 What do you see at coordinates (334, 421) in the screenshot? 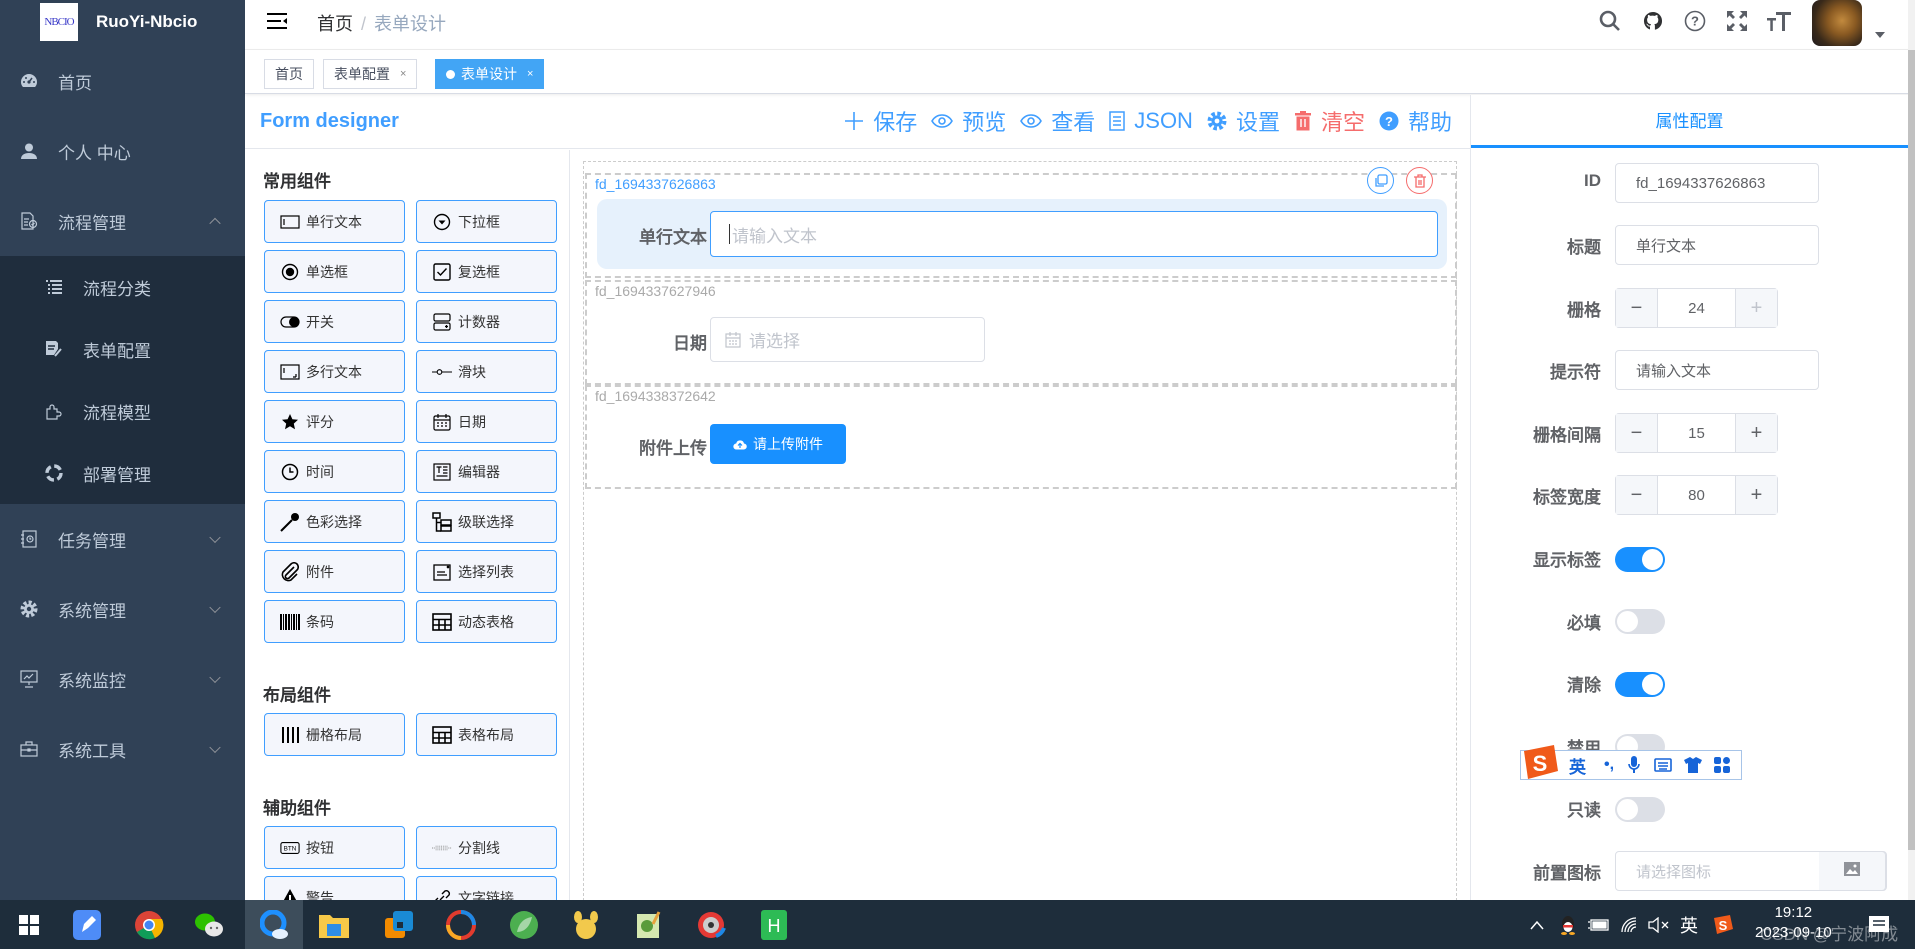
I see `component-star-button: 评分` at bounding box center [334, 421].